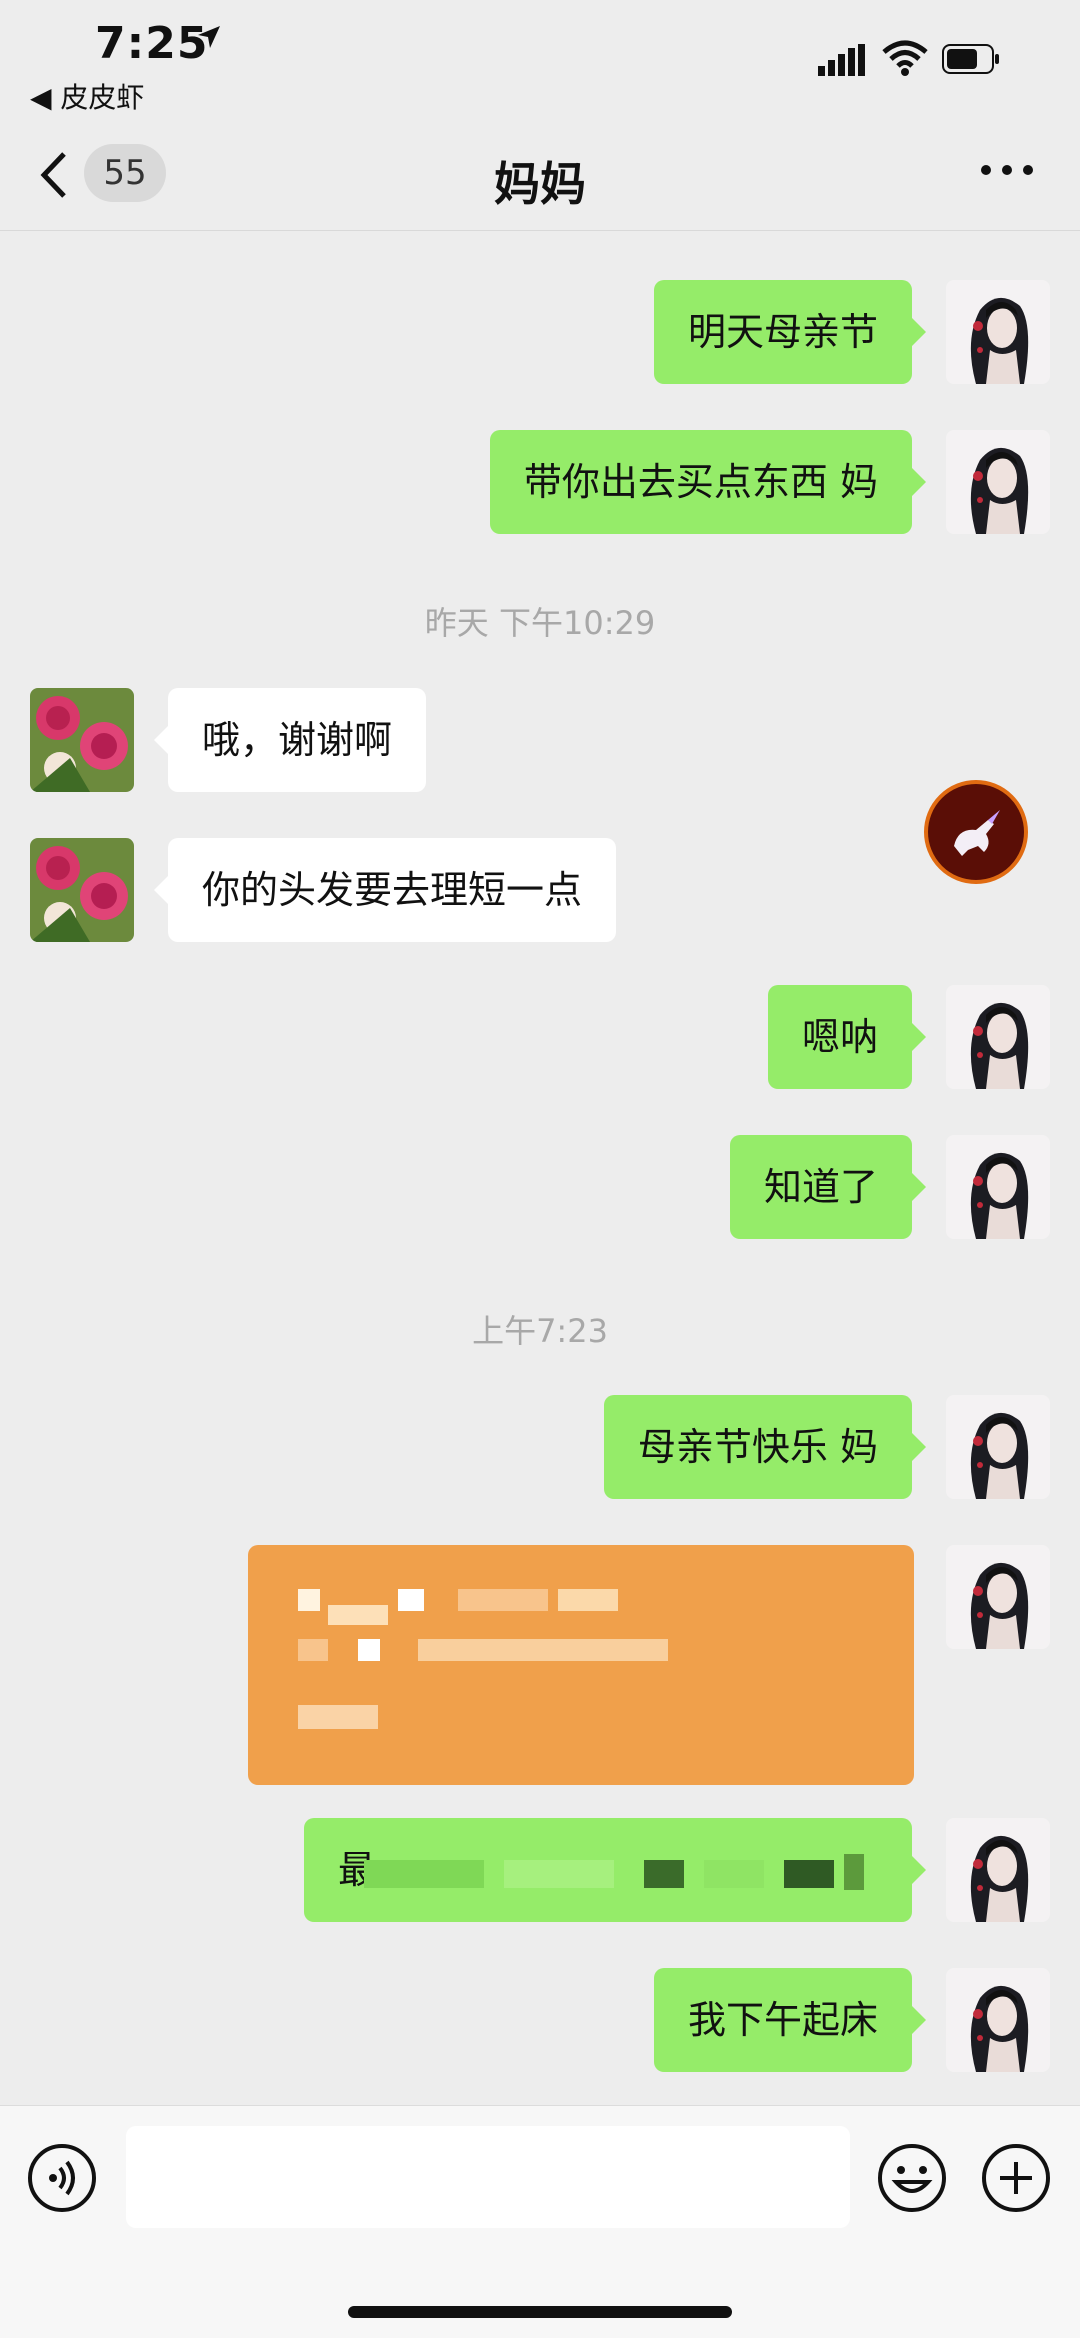 The height and width of the screenshot is (2338, 1080). I want to click on chat-timestamp: 上午7:23, so click(540, 1331).